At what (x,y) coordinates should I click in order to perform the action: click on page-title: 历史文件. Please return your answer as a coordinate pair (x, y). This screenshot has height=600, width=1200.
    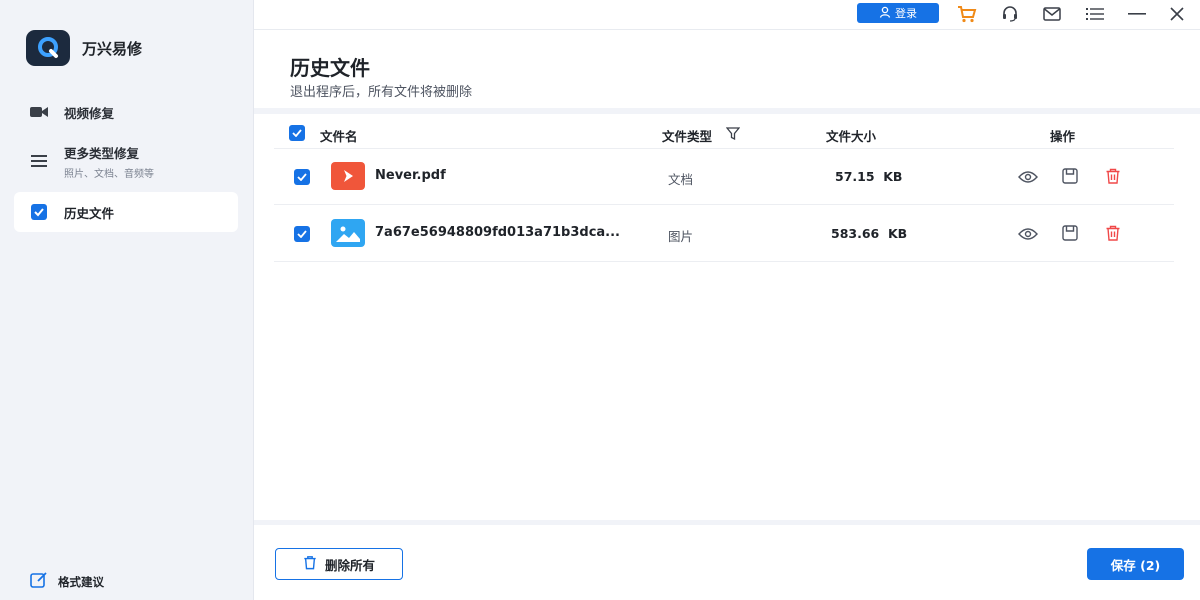
    Looking at the image, I should click on (330, 68).